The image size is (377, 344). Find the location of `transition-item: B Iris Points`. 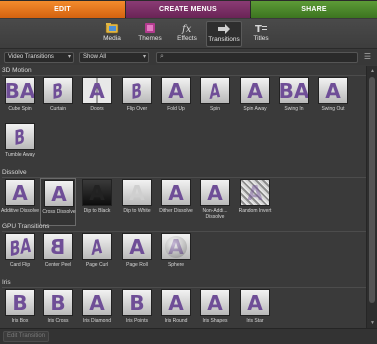

transition-item: B Iris Points is located at coordinates (137, 308).